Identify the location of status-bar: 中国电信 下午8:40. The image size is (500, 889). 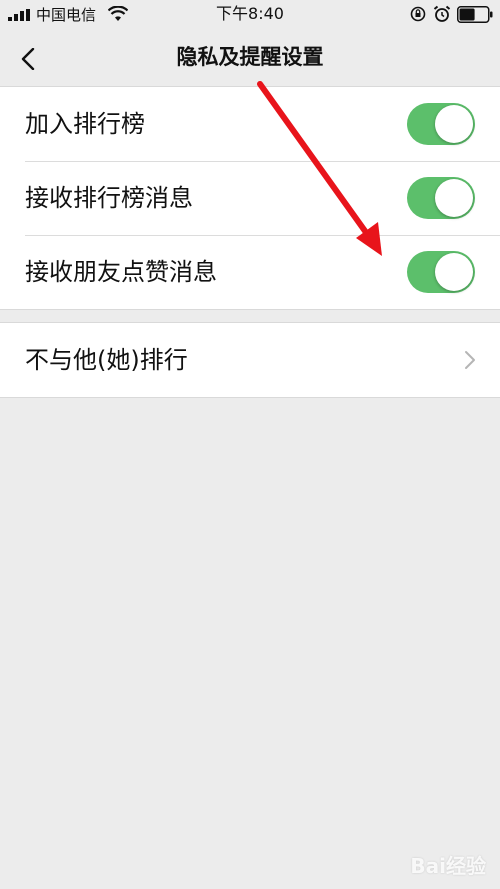
(250, 15).